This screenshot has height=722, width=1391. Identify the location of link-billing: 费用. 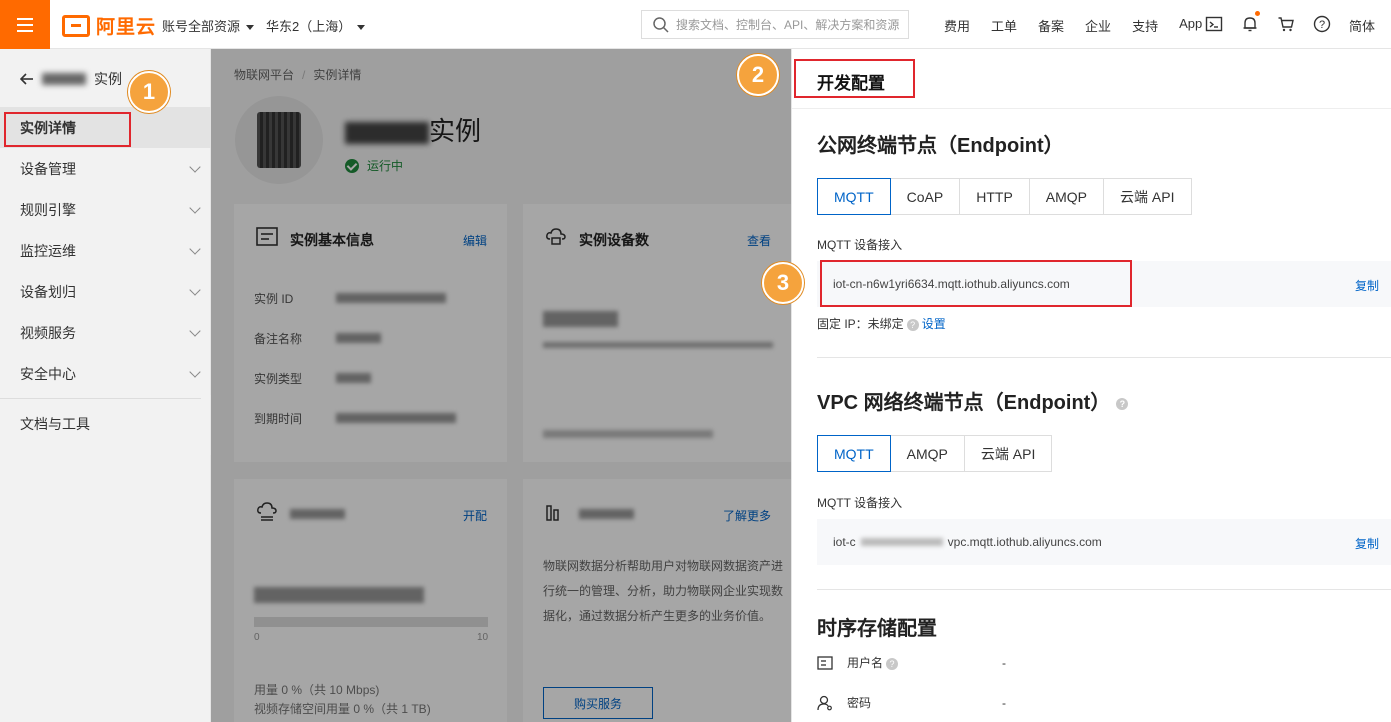
(957, 25).